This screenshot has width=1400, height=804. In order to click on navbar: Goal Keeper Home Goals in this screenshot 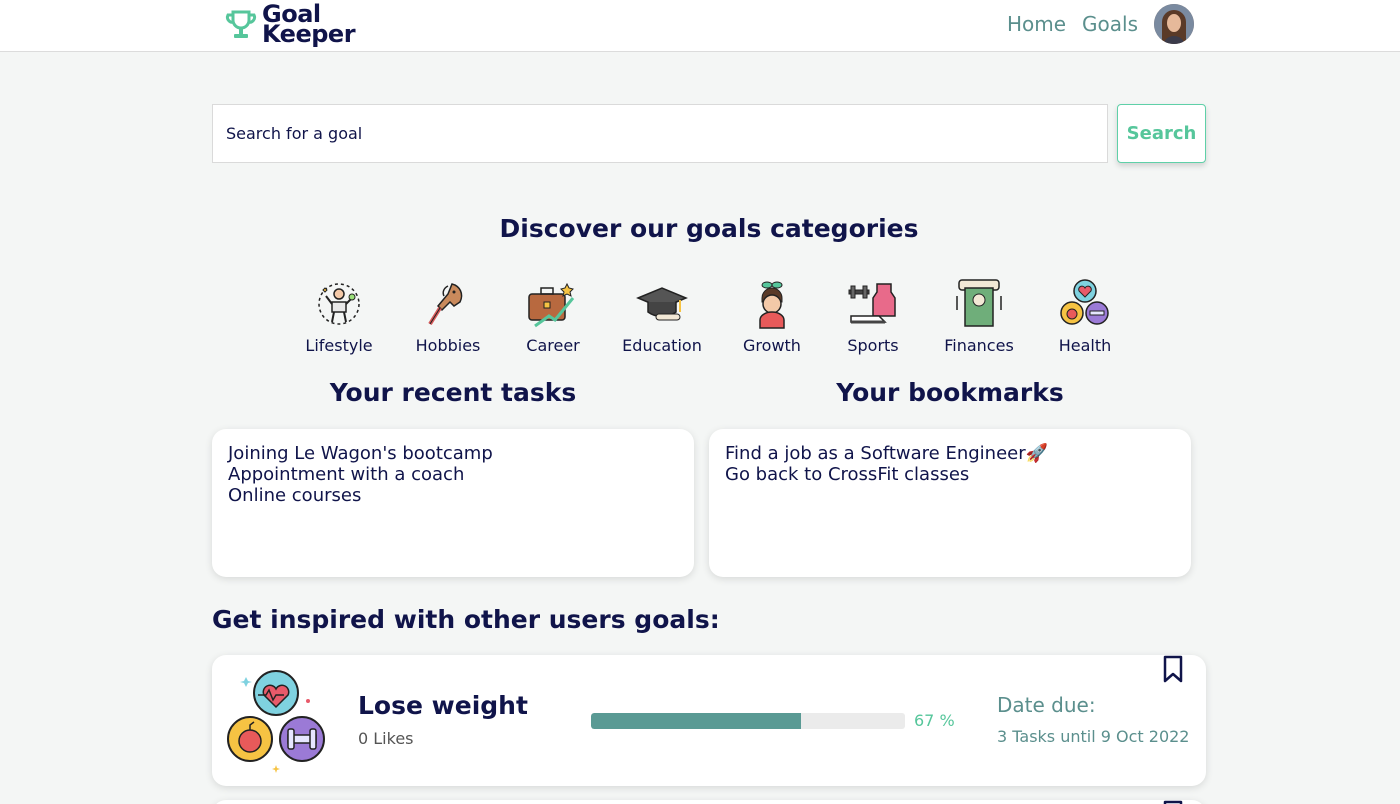, I will do `click(700, 26)`.